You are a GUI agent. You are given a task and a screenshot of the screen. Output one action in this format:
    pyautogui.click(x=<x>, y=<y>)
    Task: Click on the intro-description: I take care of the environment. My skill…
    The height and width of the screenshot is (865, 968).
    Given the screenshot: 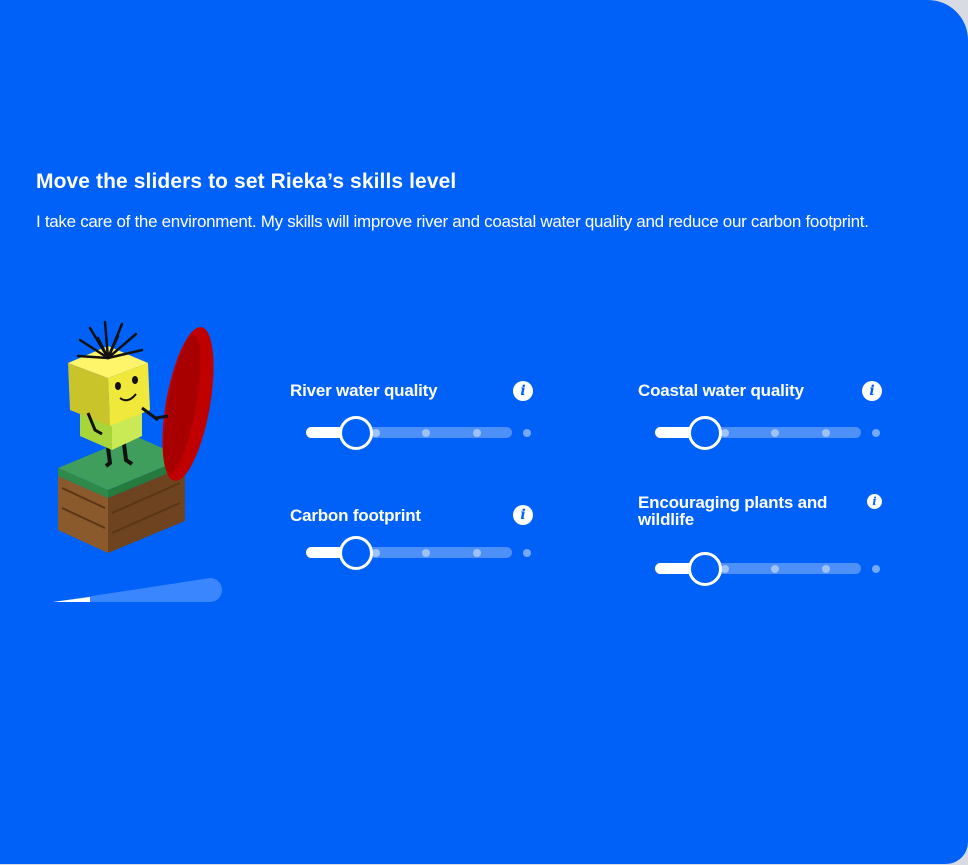 What is the action you would take?
    pyautogui.click(x=452, y=221)
    